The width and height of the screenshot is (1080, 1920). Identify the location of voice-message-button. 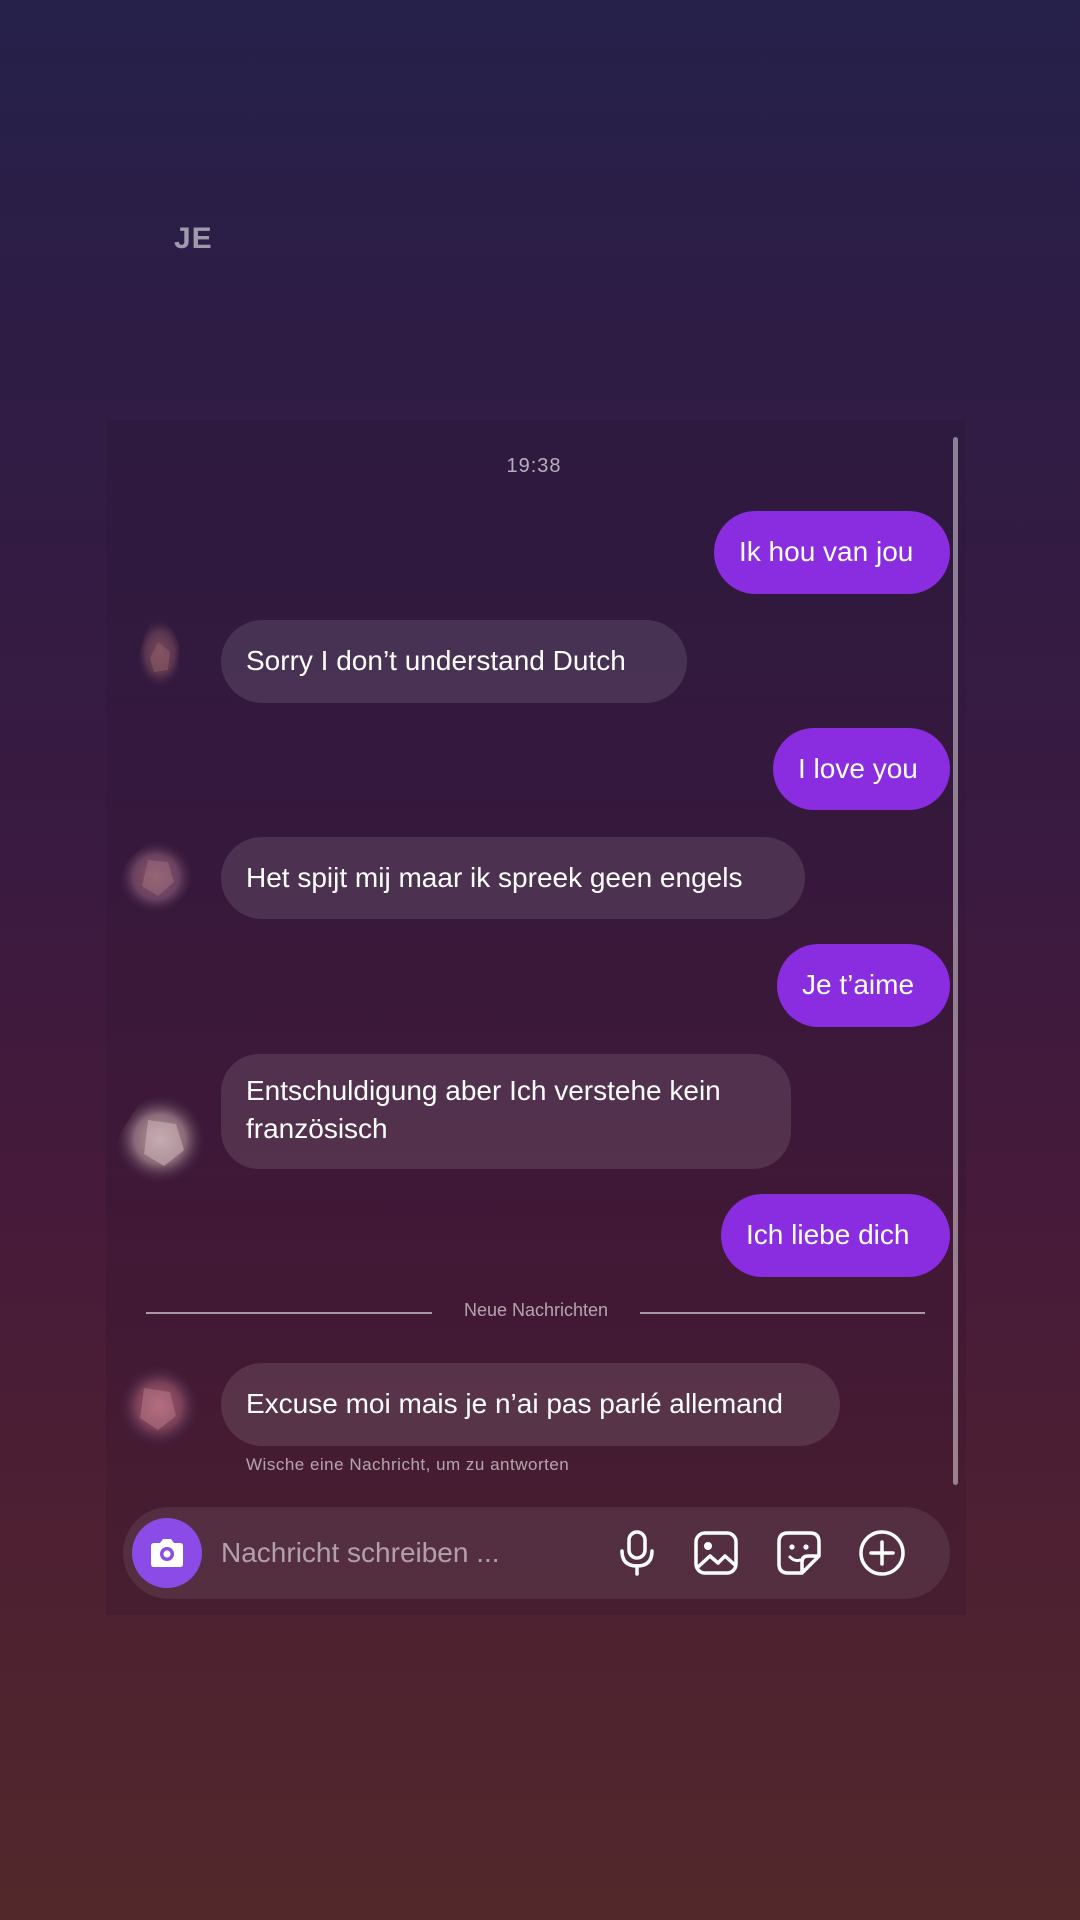
(637, 1553).